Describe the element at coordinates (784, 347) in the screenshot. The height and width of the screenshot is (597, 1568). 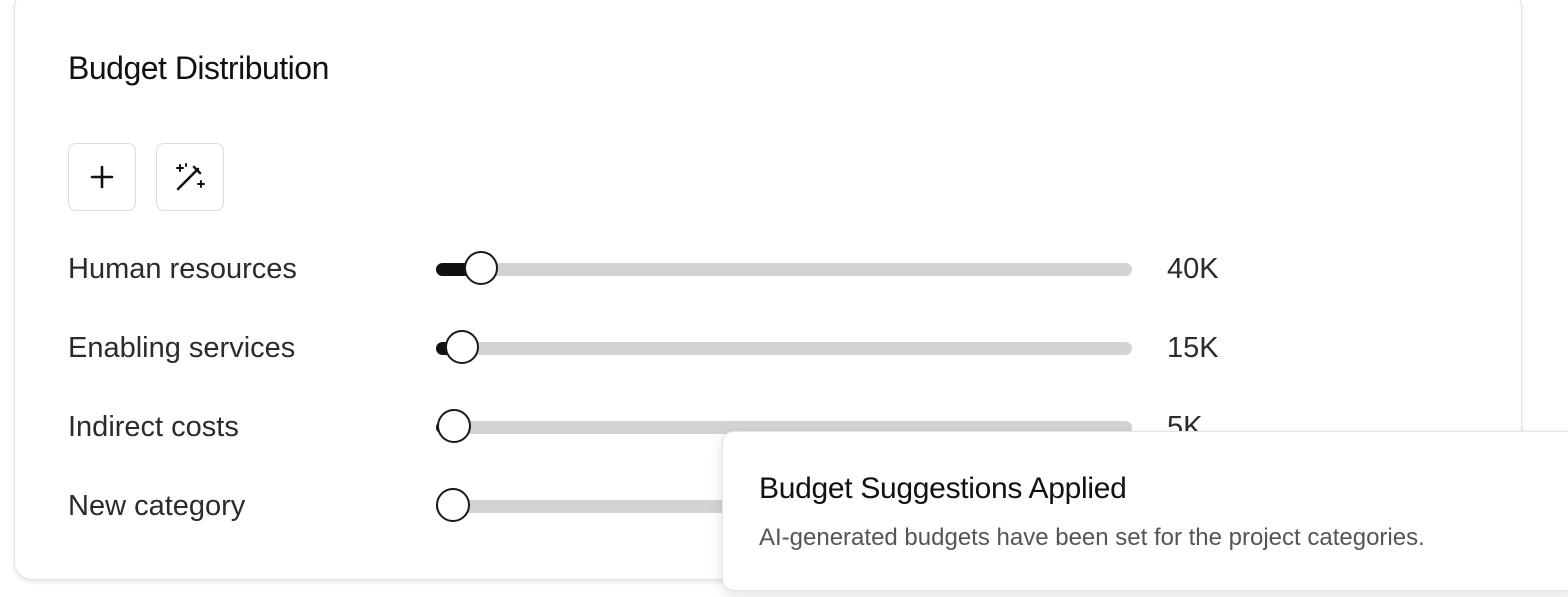
I see `slider-enabling-services` at that location.